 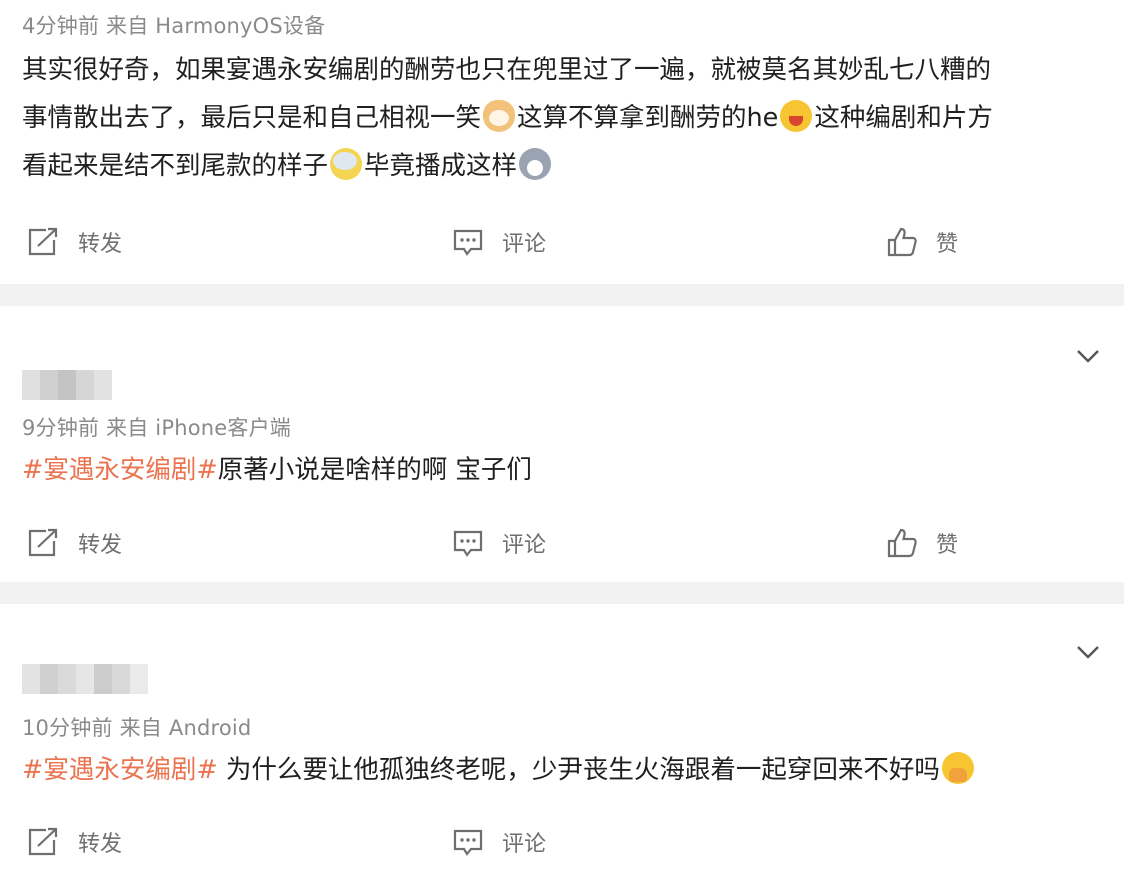 What do you see at coordinates (796, 116) in the screenshot?
I see `laugh-emoji` at bounding box center [796, 116].